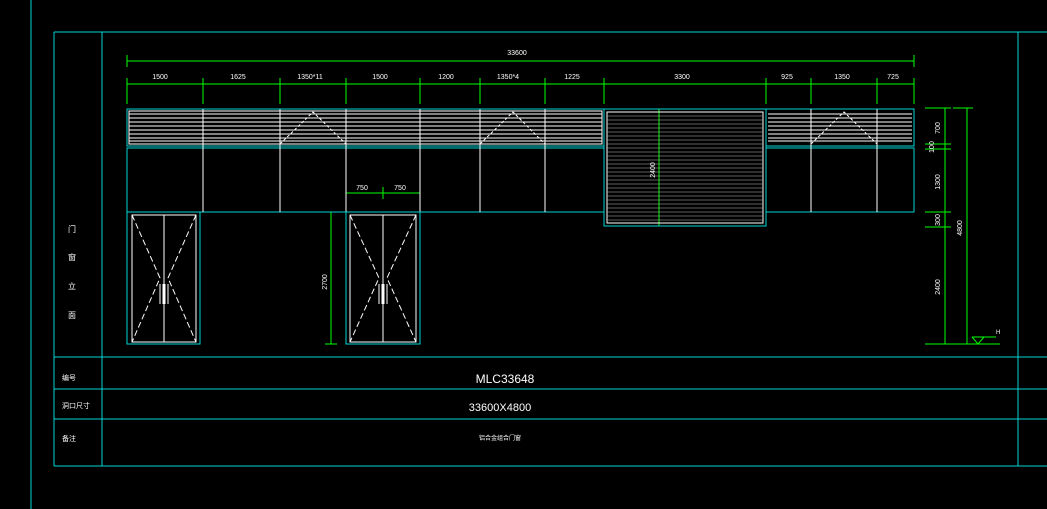  I want to click on dim-1: 1500, so click(160, 77).